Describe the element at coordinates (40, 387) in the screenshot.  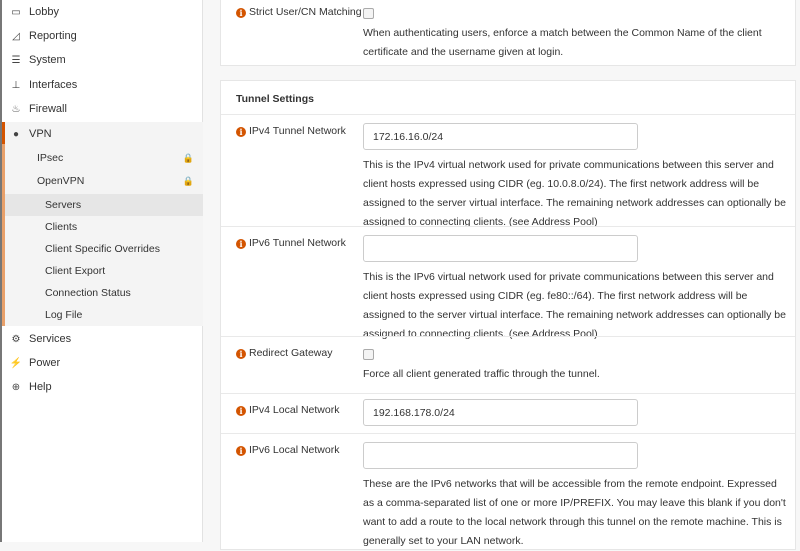
I see `nav-label: Help` at that location.